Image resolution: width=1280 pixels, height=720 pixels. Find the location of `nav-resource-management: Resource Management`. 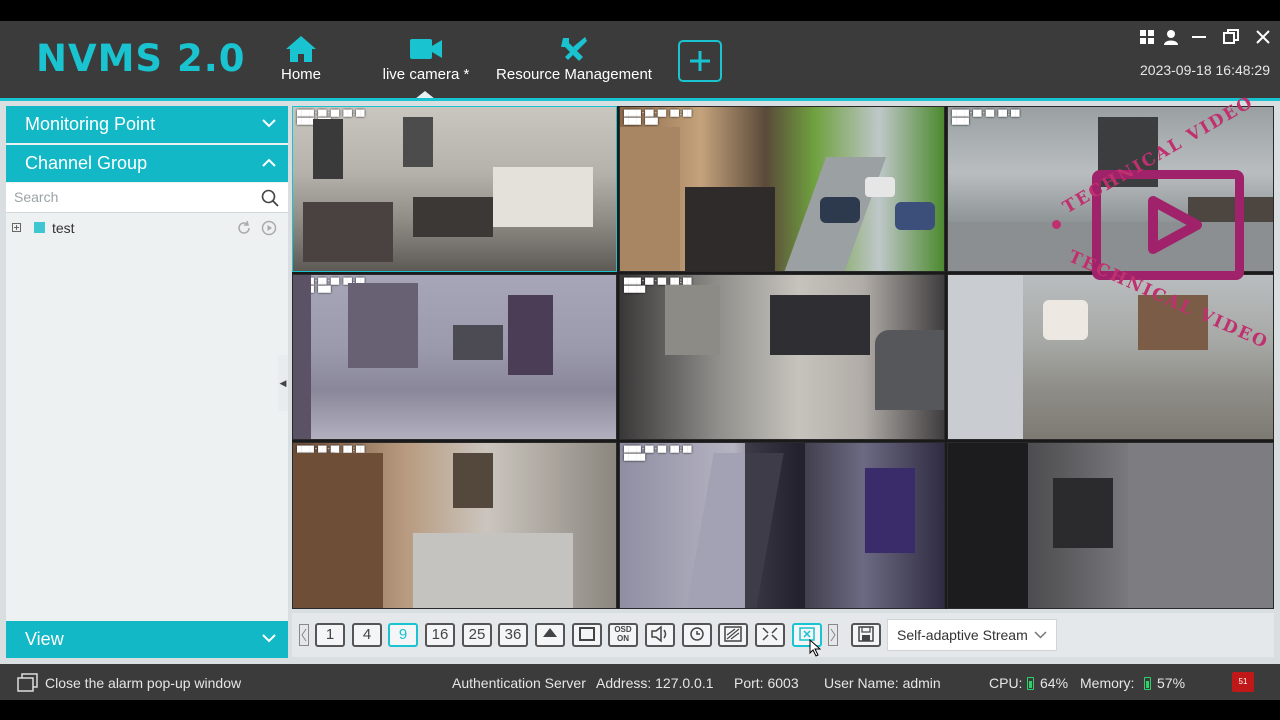

nav-resource-management: Resource Management is located at coordinates (574, 65).